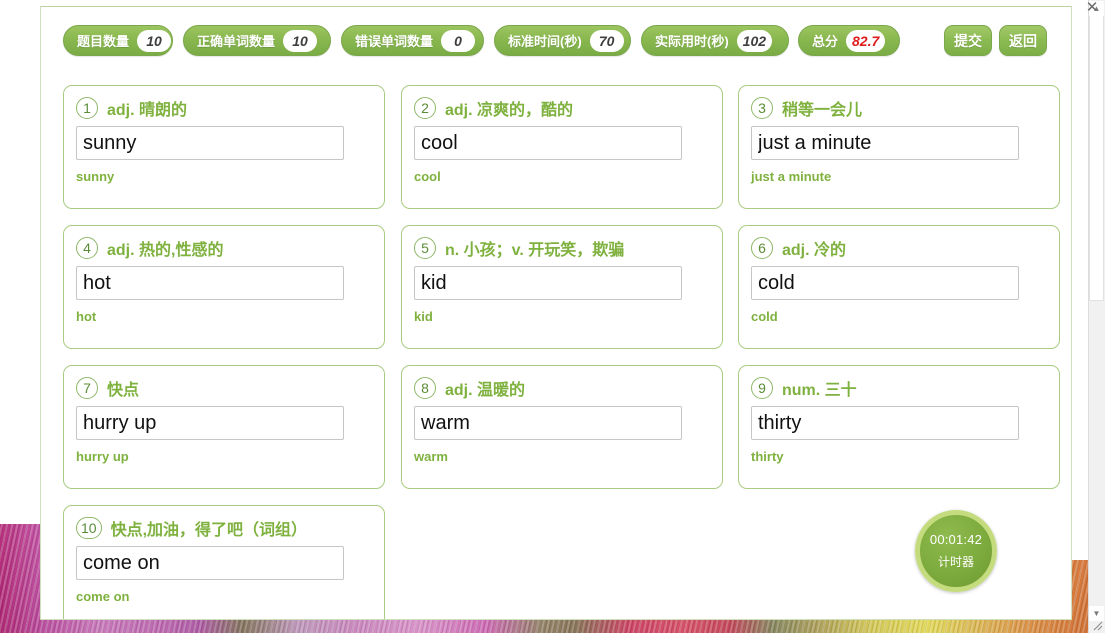 This screenshot has width=1105, height=633. I want to click on question-number: 5, so click(425, 248).